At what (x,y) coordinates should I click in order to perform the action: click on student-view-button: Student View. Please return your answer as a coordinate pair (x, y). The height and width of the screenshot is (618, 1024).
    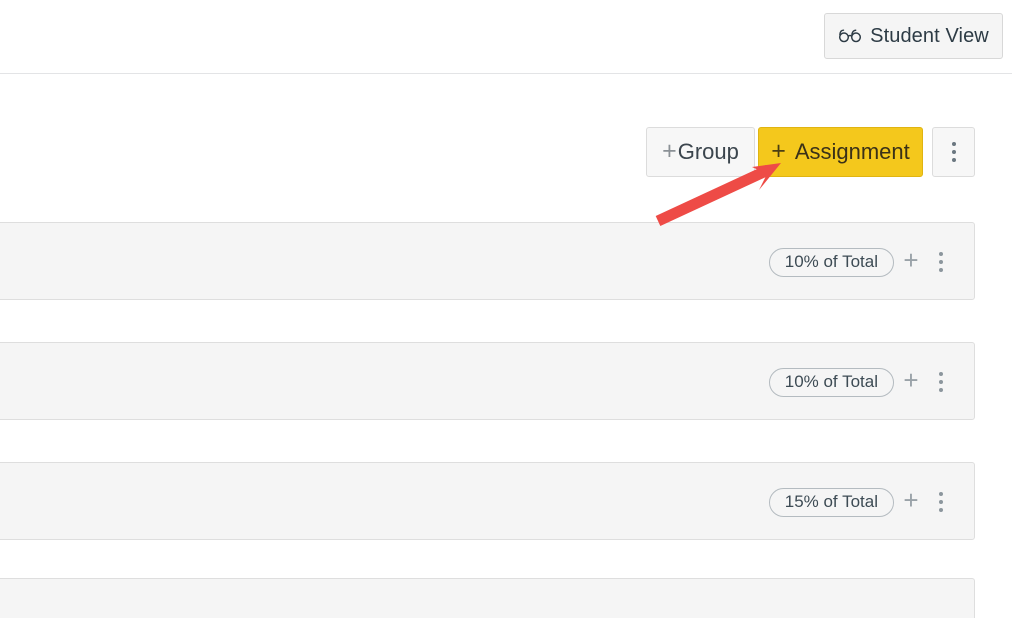
    Looking at the image, I should click on (913, 36).